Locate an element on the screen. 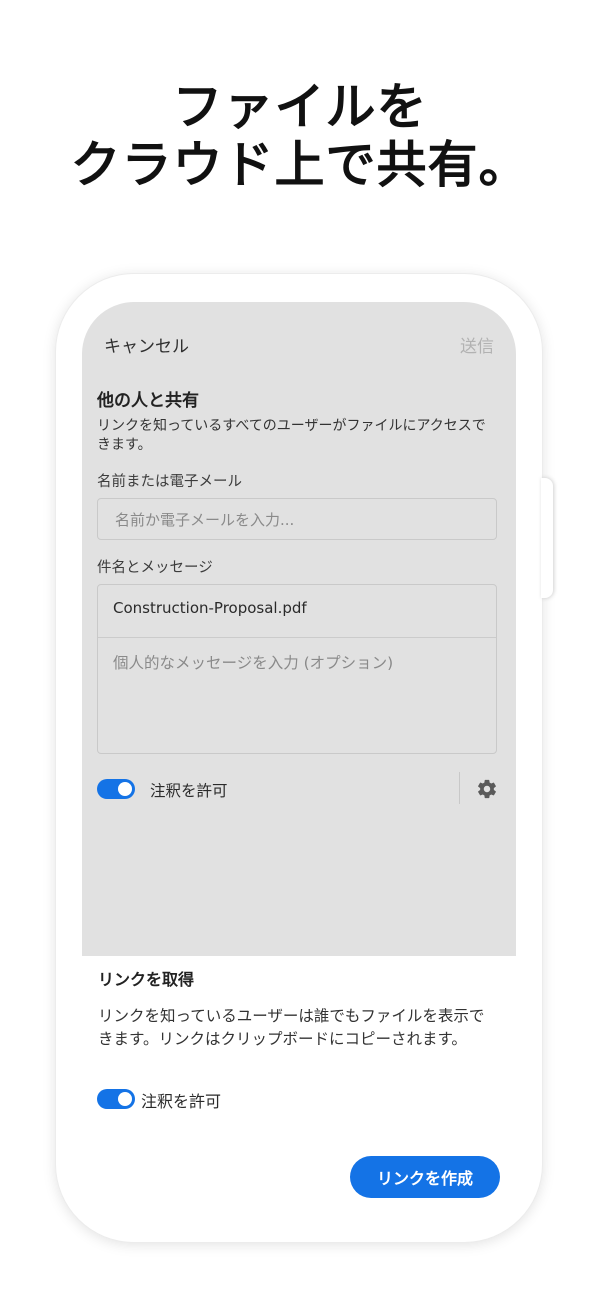  message-divider is located at coordinates (297, 637).